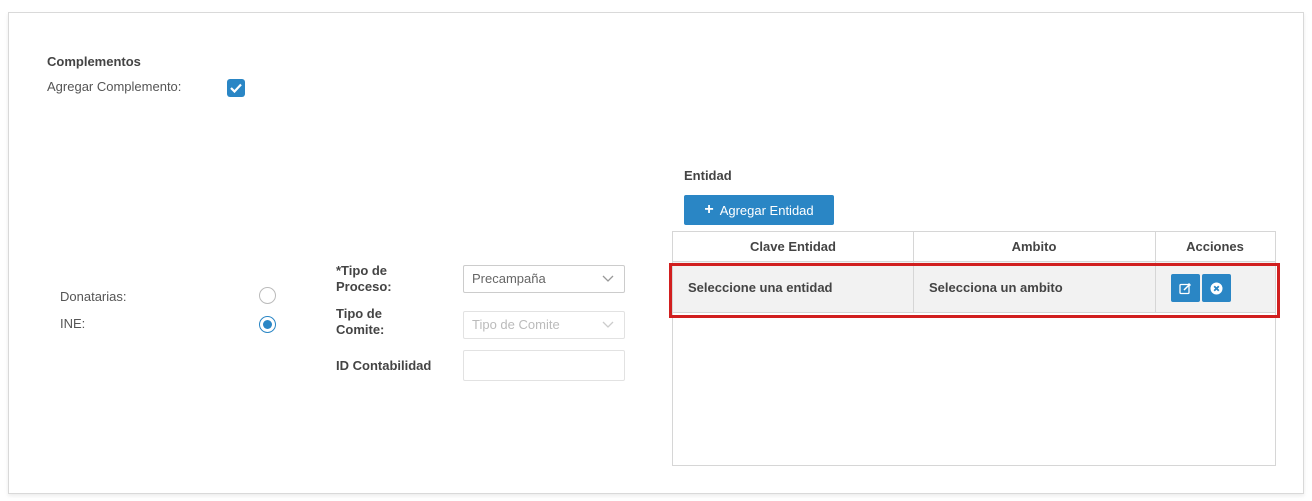 The width and height of the screenshot is (1312, 501). I want to click on id-contabilidad-input, so click(544, 365).